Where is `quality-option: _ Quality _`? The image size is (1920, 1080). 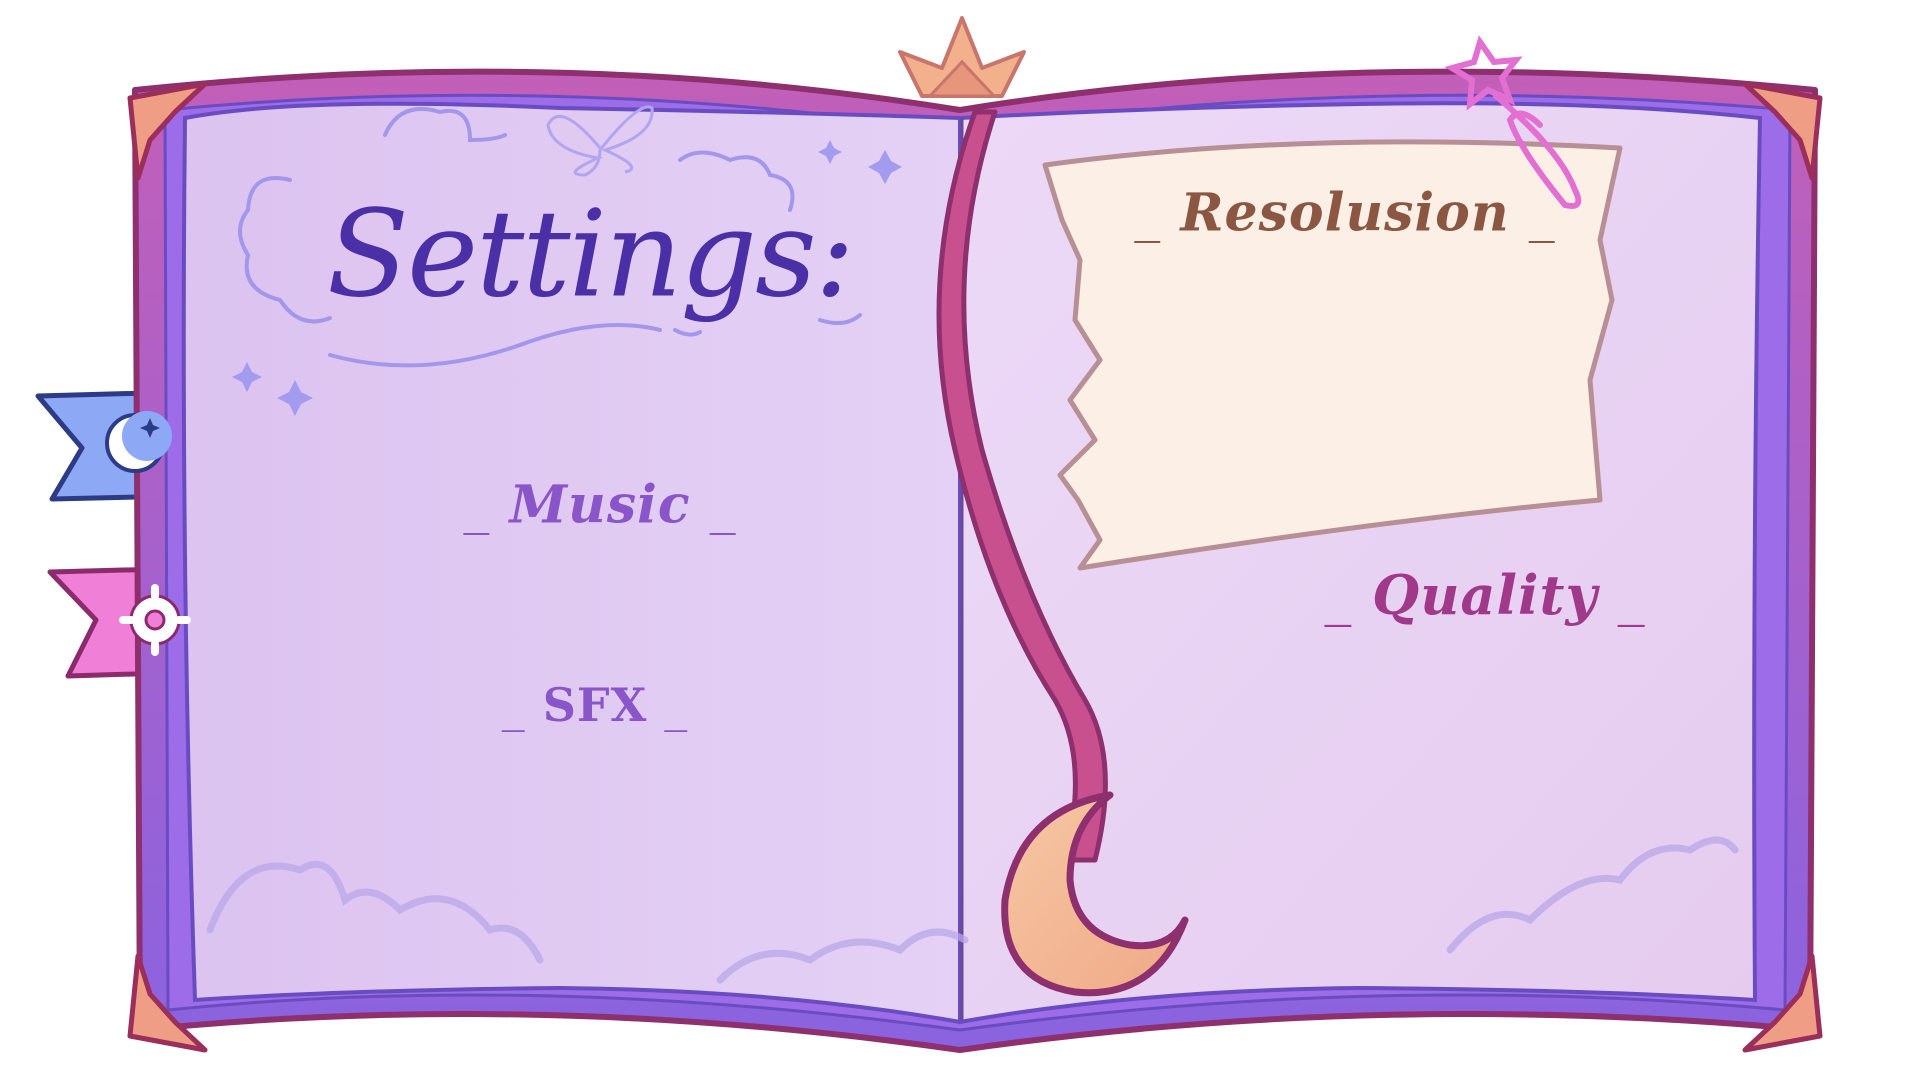 quality-option: _ Quality _ is located at coordinates (1484, 595).